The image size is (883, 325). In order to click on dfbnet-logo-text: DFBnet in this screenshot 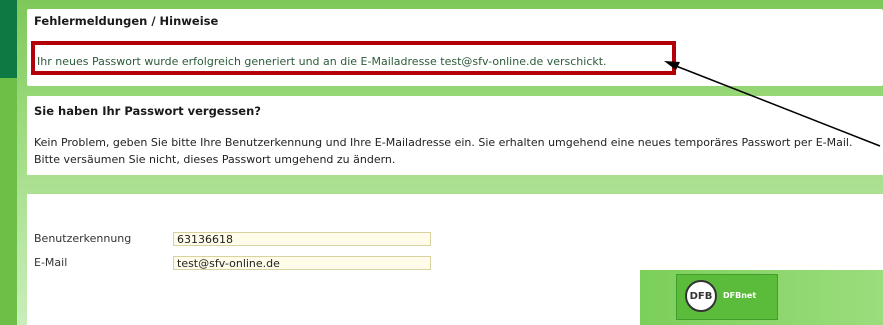, I will do `click(740, 295)`.